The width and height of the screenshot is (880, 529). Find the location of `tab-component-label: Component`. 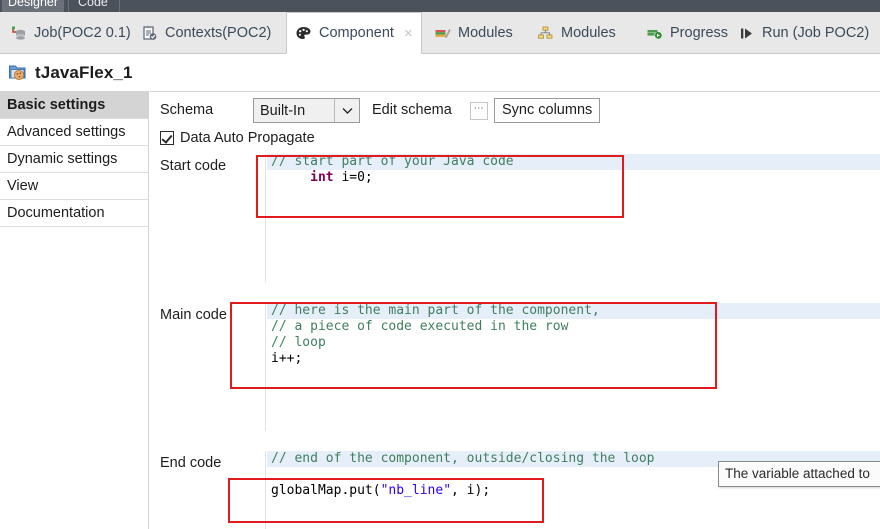

tab-component-label: Component is located at coordinates (356, 33).